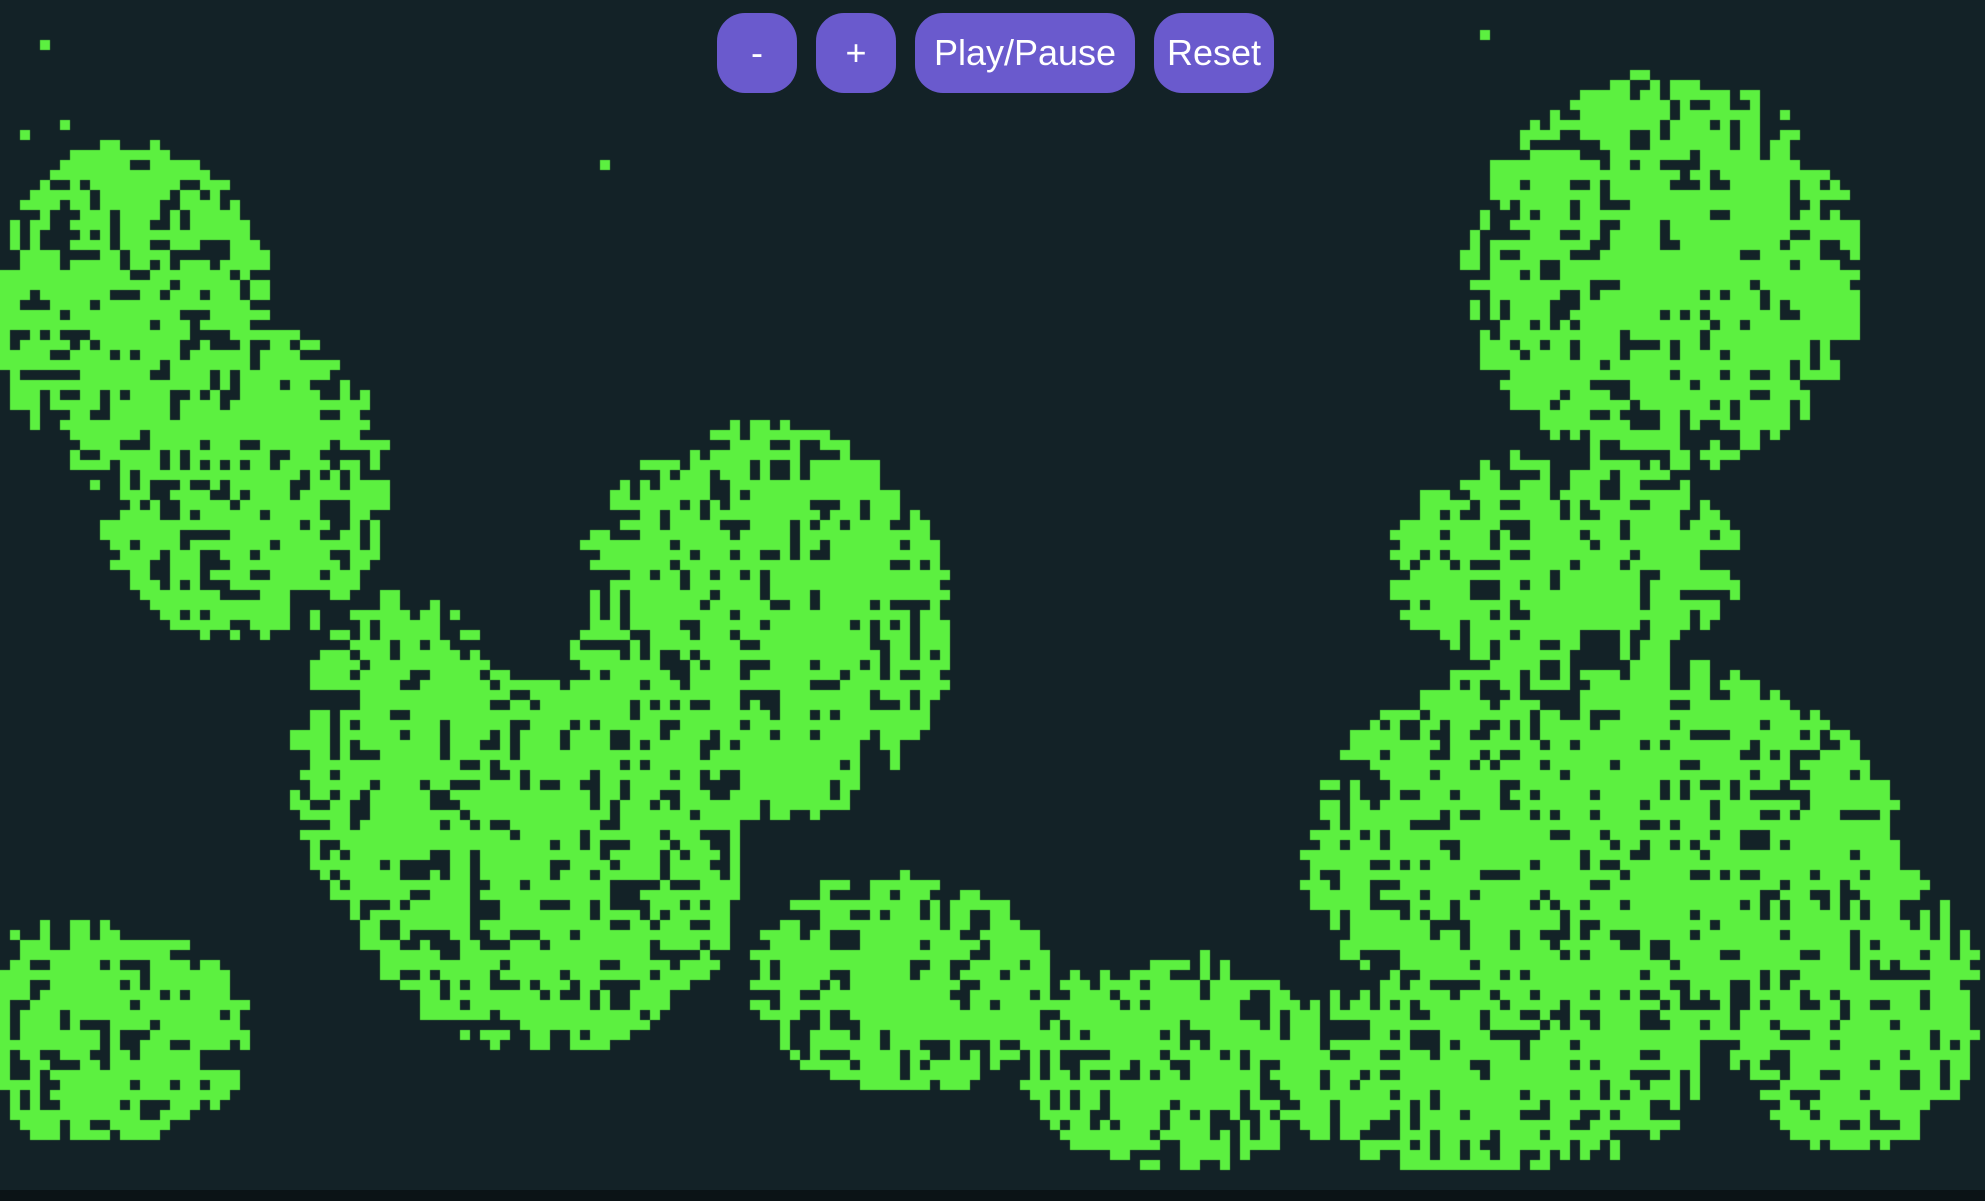 This screenshot has height=1201, width=1985. What do you see at coordinates (992, 1195) in the screenshot?
I see `bottom-edge` at bounding box center [992, 1195].